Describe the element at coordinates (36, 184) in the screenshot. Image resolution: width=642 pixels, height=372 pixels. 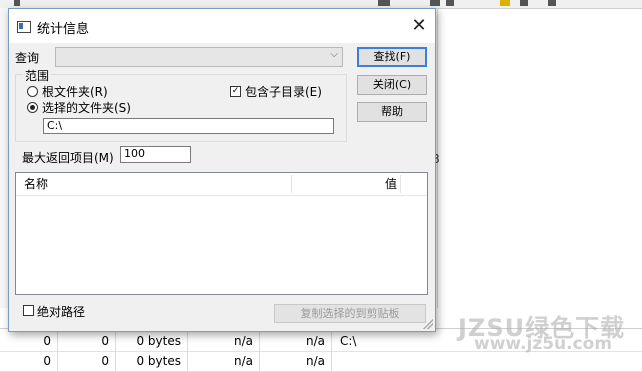
I see `column-header-name: 名称` at that location.